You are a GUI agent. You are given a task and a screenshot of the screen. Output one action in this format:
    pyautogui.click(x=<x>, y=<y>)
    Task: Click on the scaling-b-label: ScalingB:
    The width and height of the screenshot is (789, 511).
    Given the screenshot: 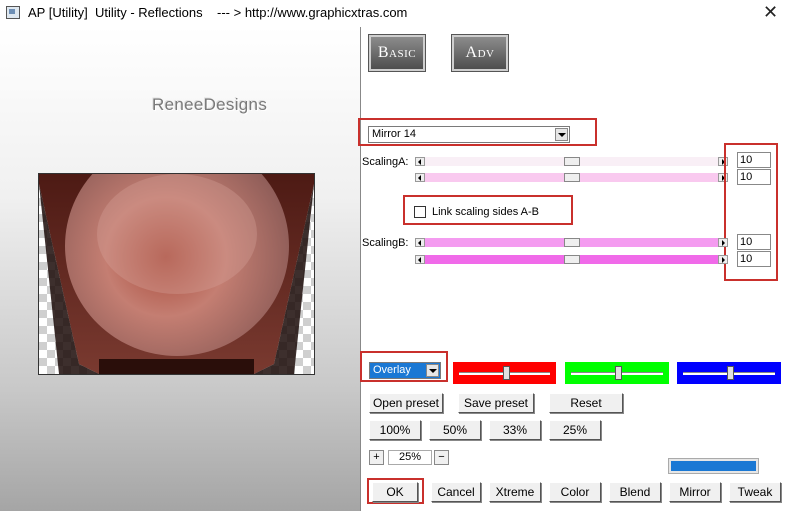 What is the action you would take?
    pyautogui.click(x=385, y=243)
    